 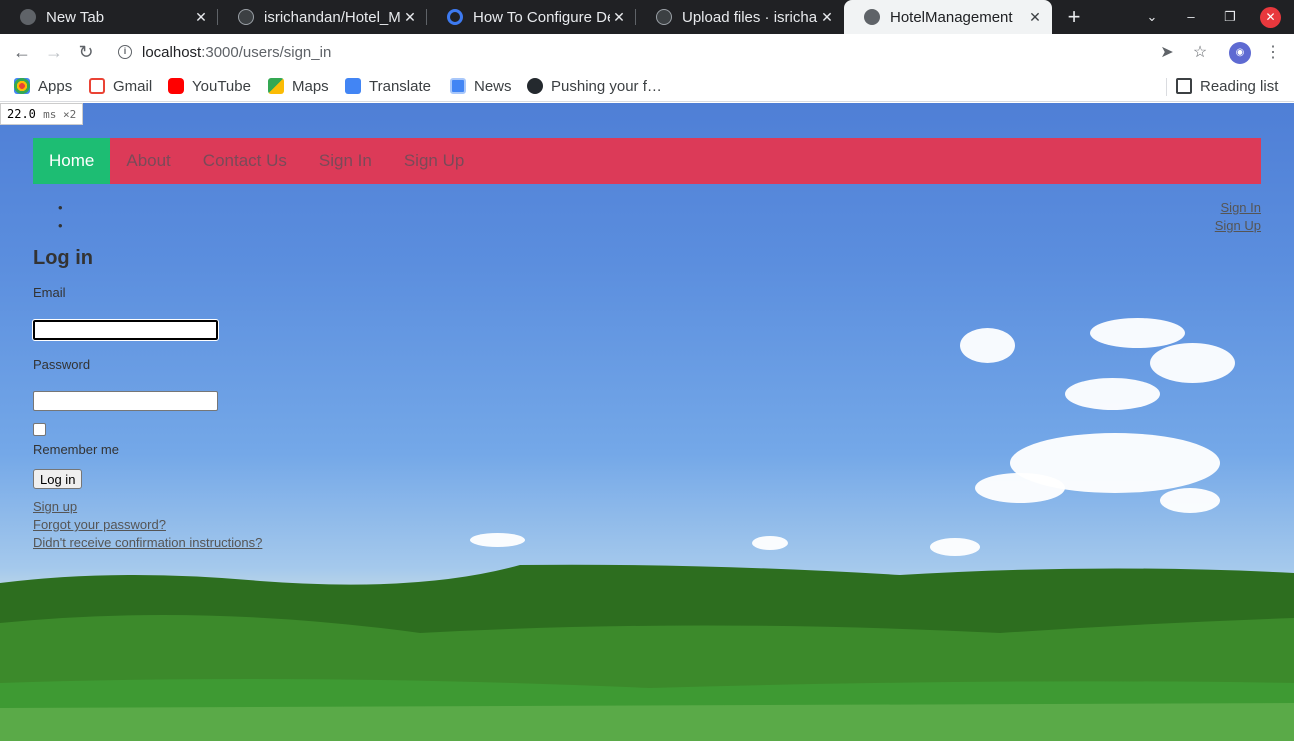 I want to click on tab-hotelmanagement: HotelManagement ✕, so click(x=948, y=17).